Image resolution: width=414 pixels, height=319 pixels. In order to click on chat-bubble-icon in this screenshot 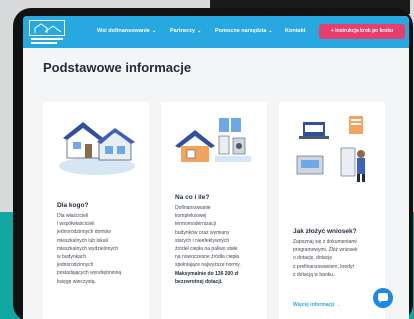, I will do `click(383, 298)`.